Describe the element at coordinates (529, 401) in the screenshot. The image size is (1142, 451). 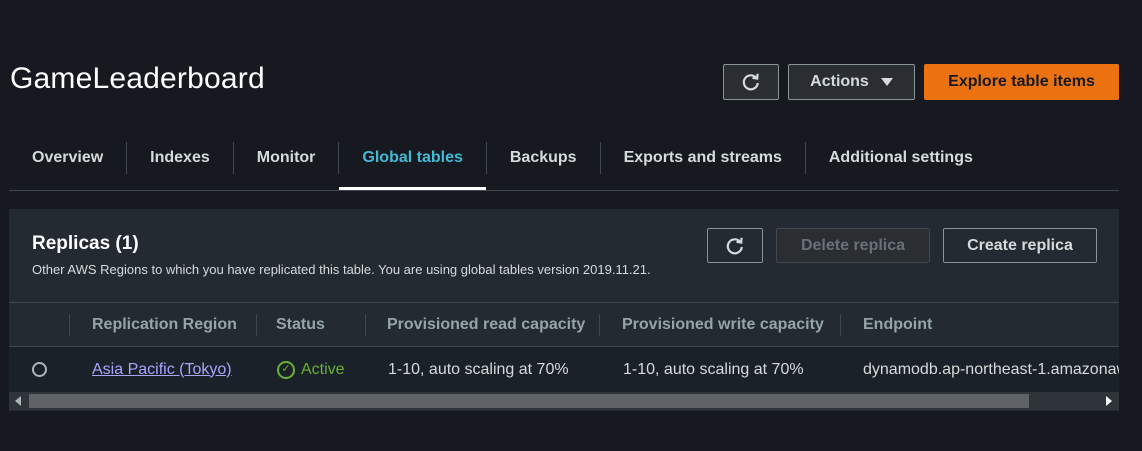
I see `scrollbar-thumb` at that location.